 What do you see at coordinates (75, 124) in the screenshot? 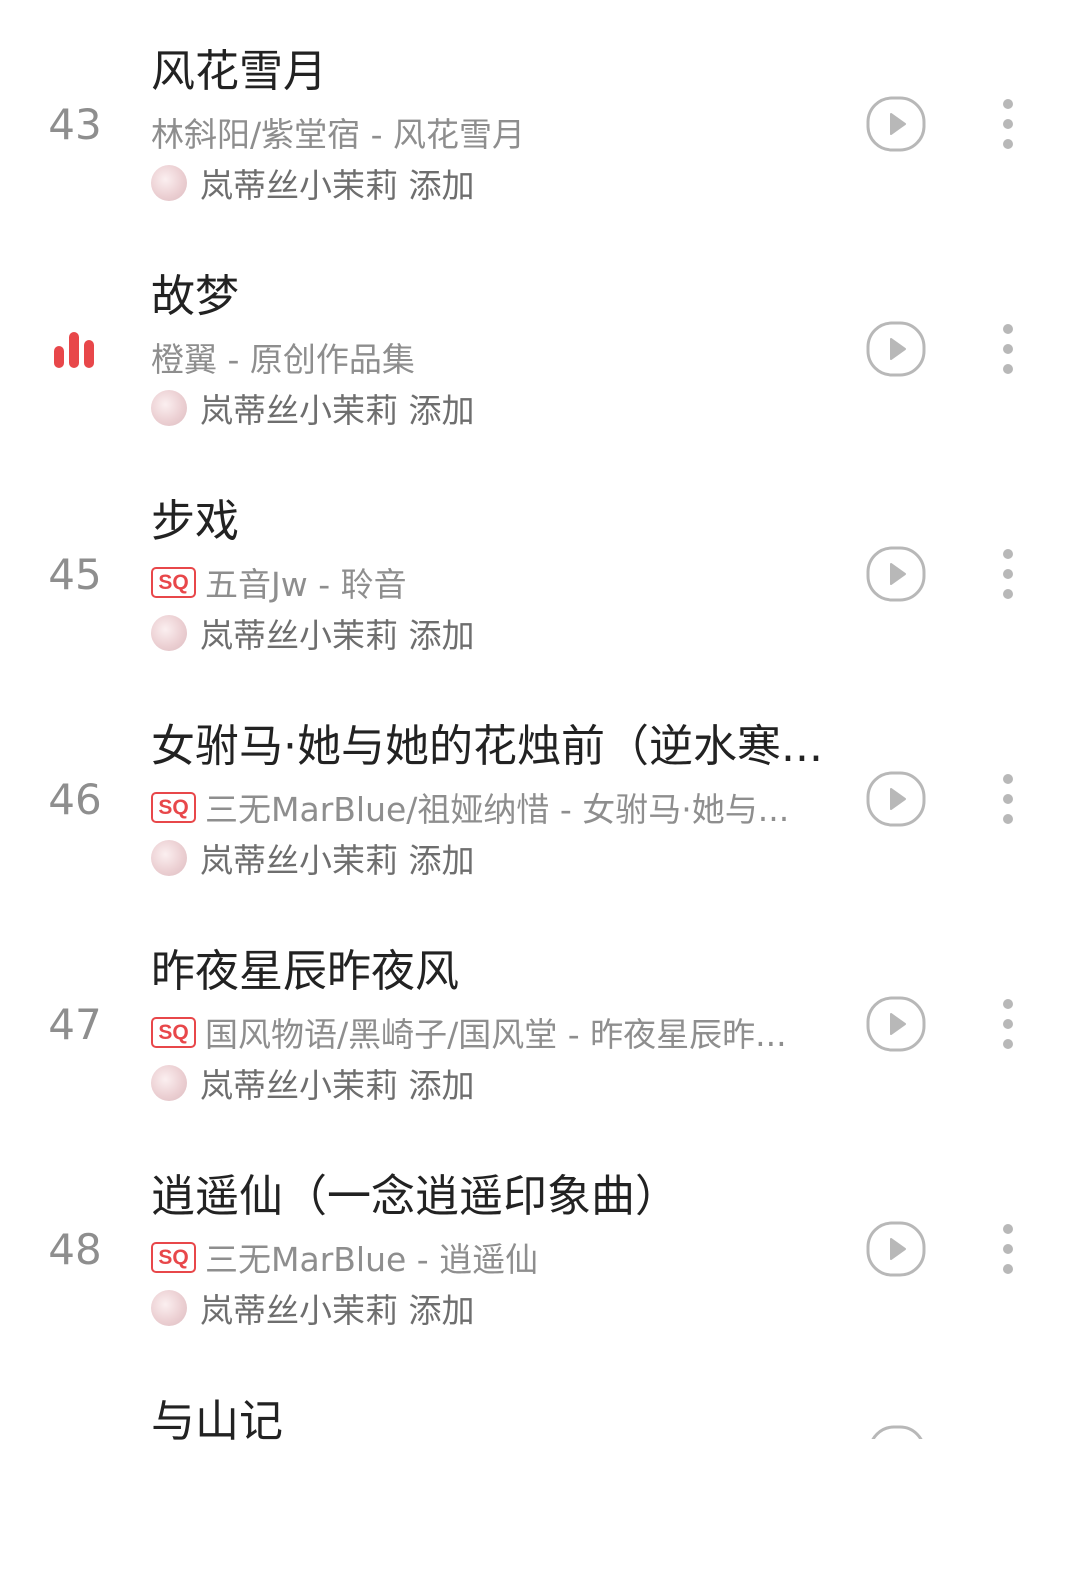
I see `track-index: 43` at bounding box center [75, 124].